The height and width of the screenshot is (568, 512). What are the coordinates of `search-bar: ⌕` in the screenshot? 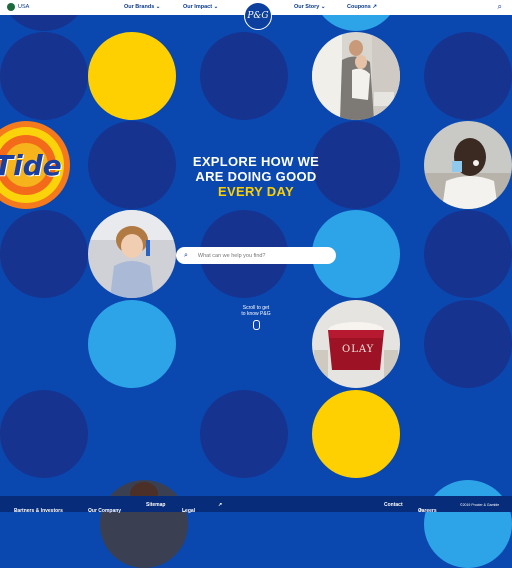 It's located at (256, 255).